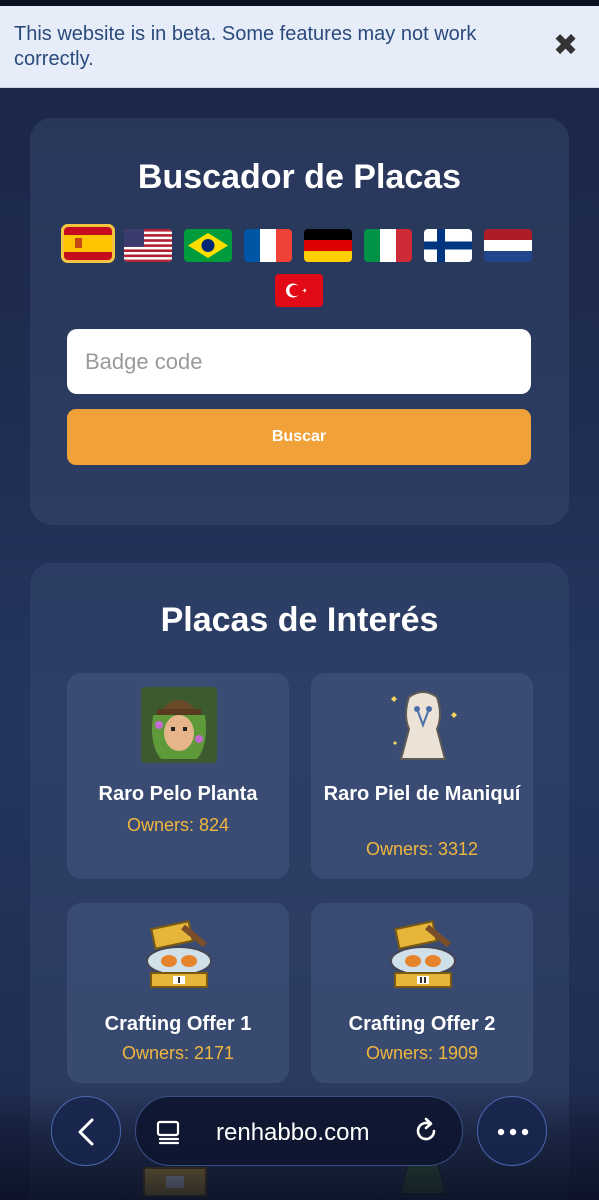  What do you see at coordinates (299, 177) in the screenshot?
I see `search-title: Buscador de Placas` at bounding box center [299, 177].